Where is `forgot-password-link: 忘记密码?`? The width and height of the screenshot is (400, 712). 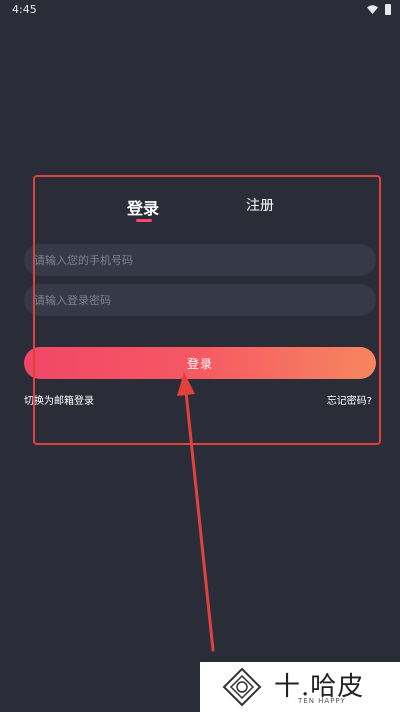 forgot-password-link: 忘记密码? is located at coordinates (349, 399).